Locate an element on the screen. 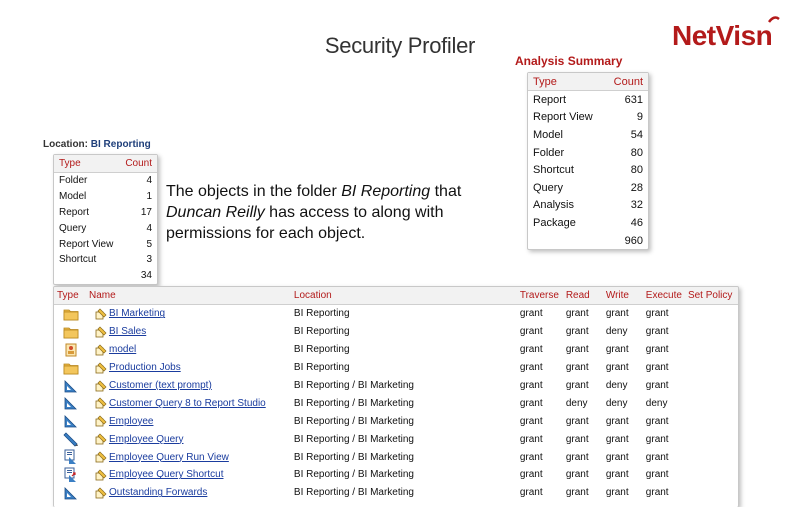  logo-text: NetVisn is located at coordinates (722, 35).